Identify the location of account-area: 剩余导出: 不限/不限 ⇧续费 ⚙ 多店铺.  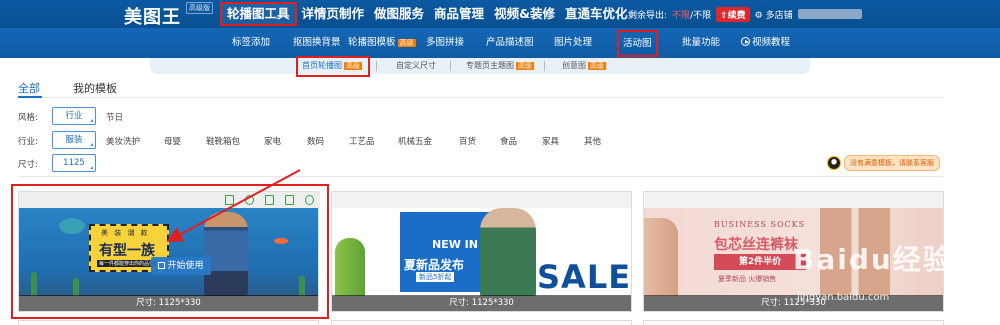
(745, 14).